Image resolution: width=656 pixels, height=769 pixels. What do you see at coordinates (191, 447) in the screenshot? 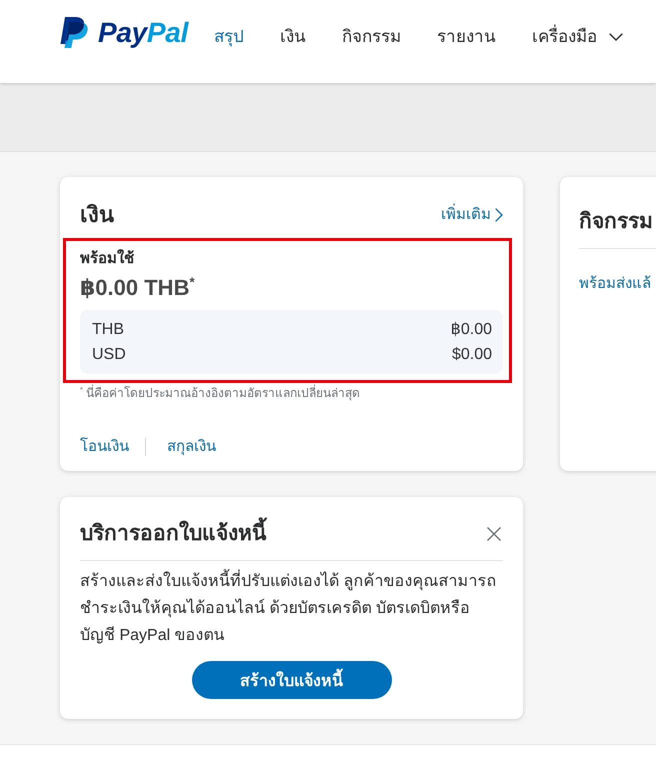
I see `action-link: สกุลเงิน` at bounding box center [191, 447].